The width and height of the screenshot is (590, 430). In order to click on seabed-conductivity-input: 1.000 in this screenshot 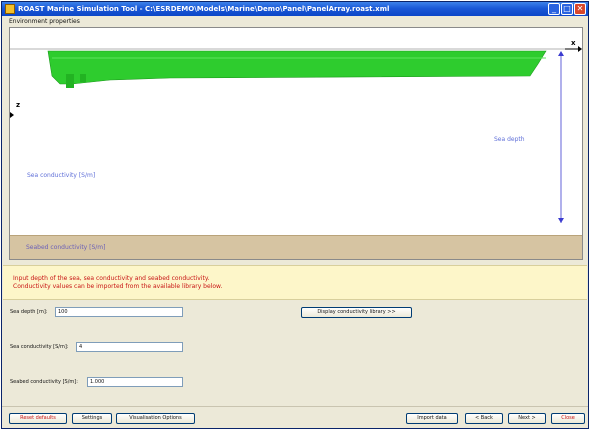, I will do `click(135, 382)`.